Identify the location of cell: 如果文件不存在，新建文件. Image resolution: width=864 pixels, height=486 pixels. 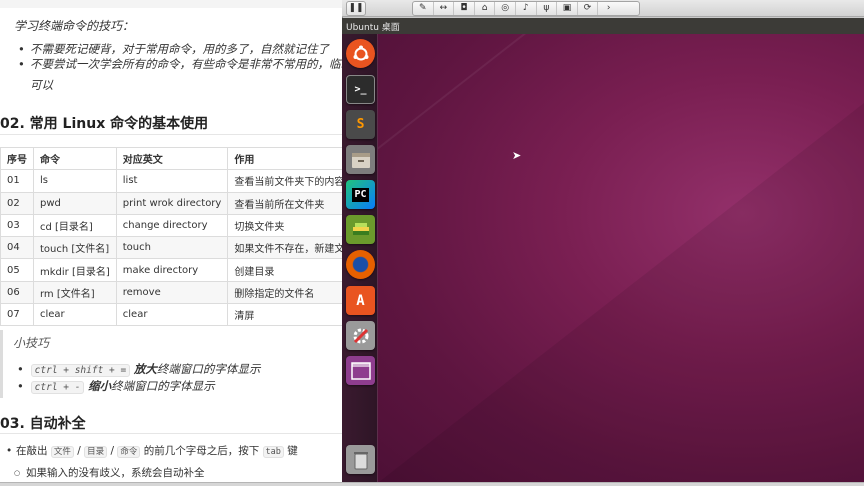
(284, 248).